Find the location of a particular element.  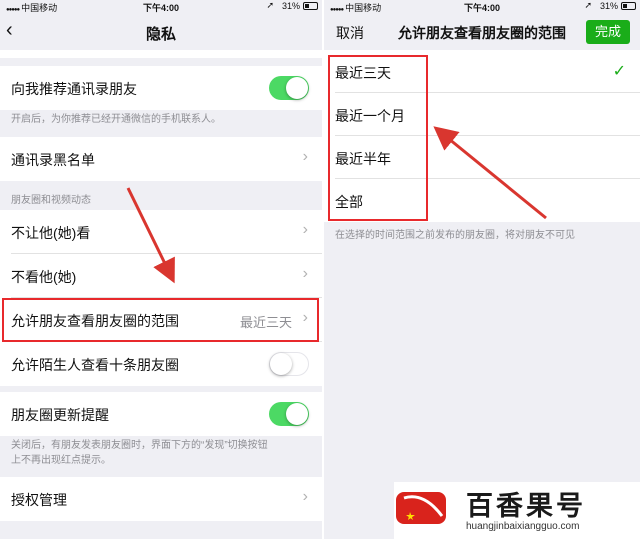

watermark: 百香果号 huangjinbaixiangguo.com is located at coordinates (517, 510).